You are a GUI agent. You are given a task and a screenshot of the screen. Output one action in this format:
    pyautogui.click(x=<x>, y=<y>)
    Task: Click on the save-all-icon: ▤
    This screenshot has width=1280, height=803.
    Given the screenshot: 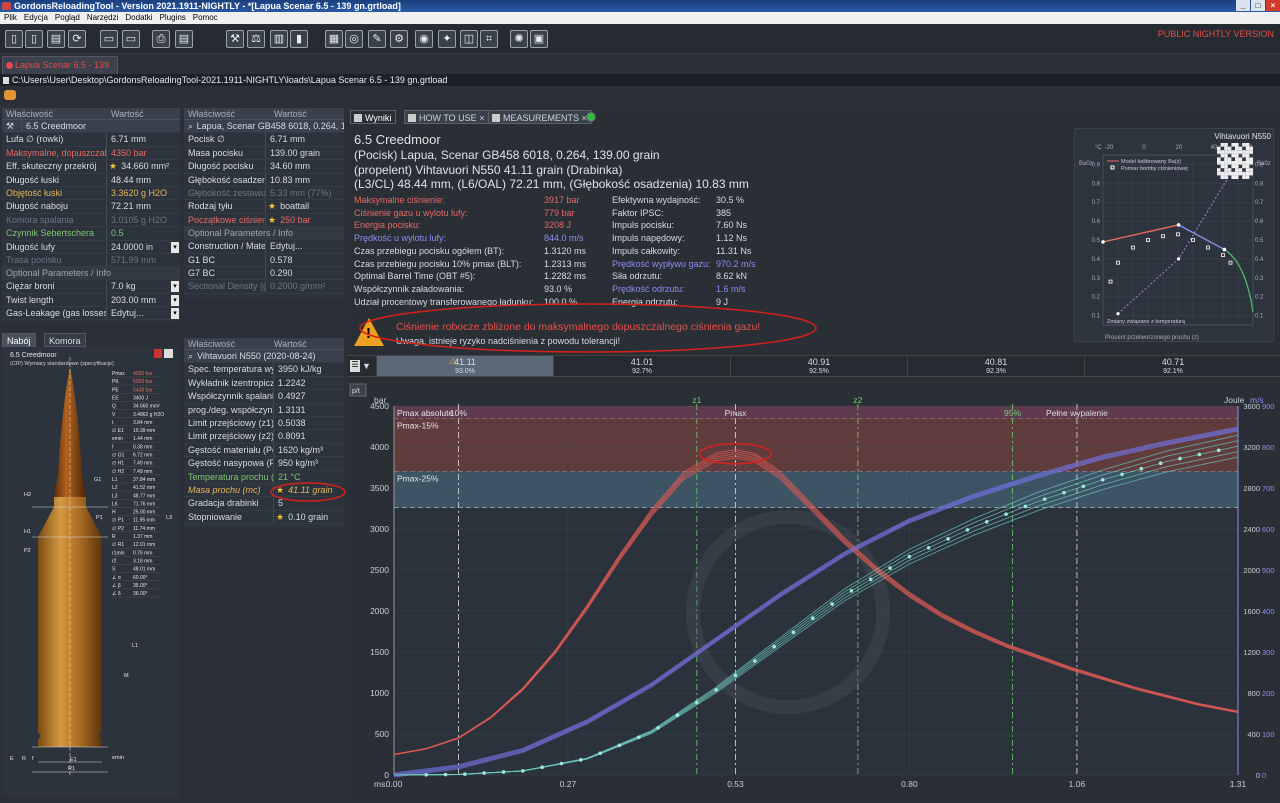 What is the action you would take?
    pyautogui.click(x=56, y=39)
    